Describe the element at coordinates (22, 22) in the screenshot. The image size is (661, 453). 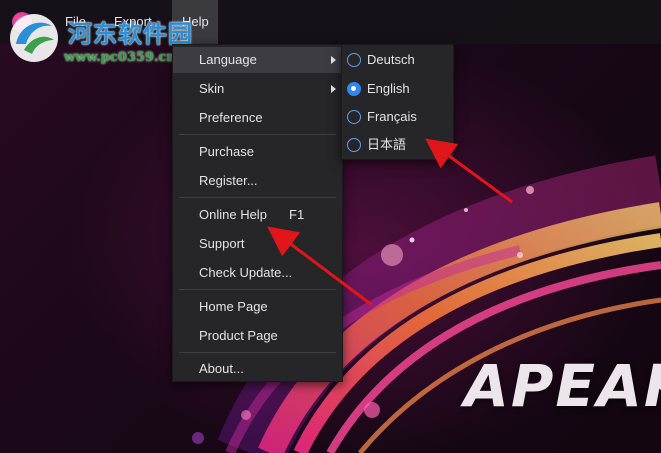
I see `app-icon` at that location.